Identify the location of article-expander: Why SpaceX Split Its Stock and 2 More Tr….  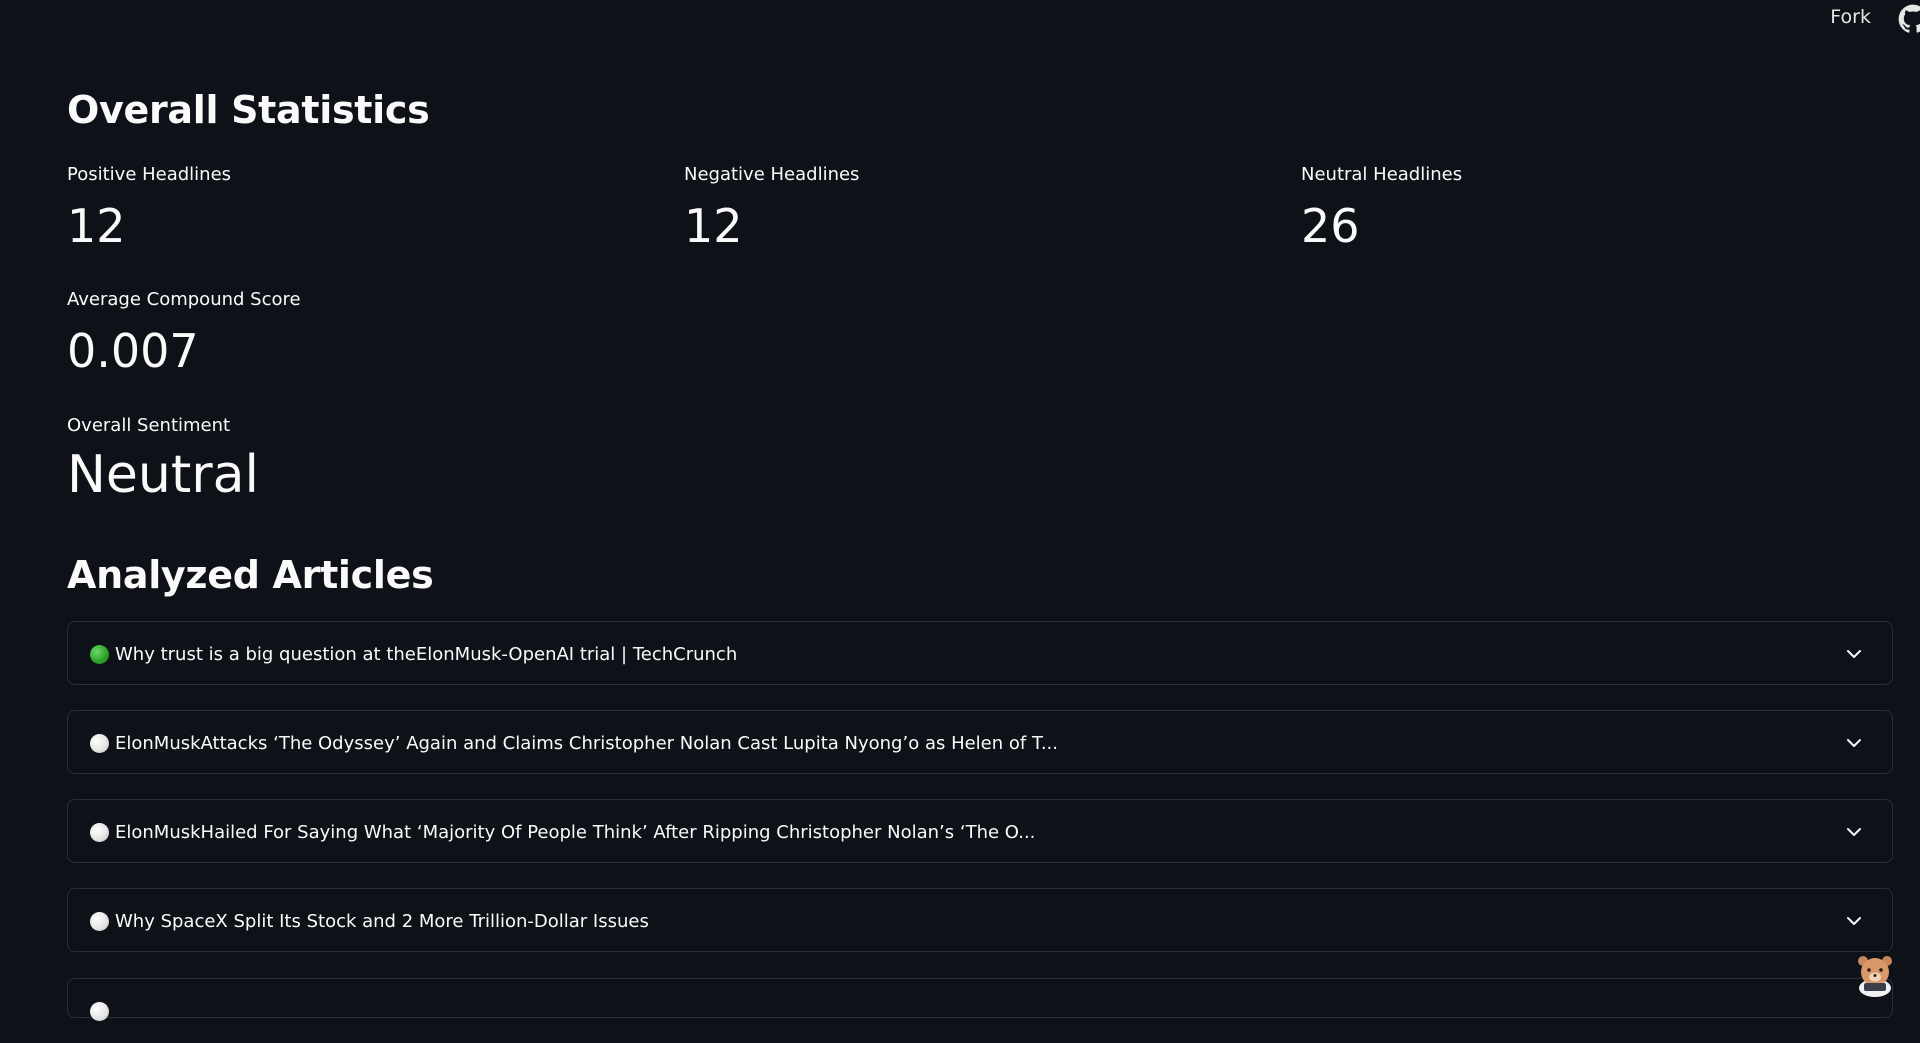
(980, 920).